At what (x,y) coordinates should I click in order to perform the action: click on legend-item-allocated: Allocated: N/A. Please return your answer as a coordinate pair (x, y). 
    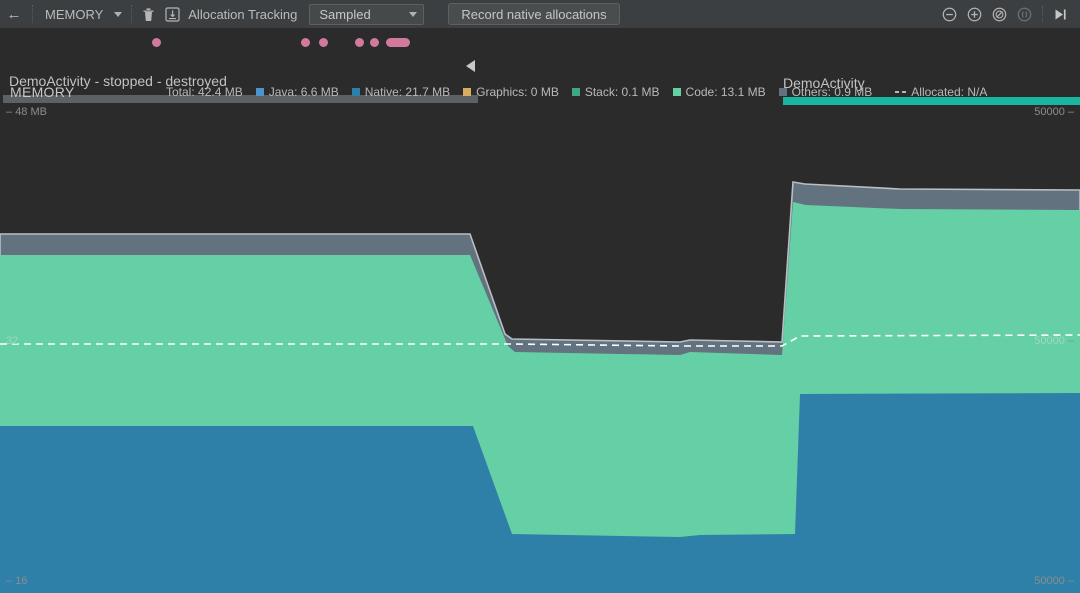
    Looking at the image, I should click on (941, 92).